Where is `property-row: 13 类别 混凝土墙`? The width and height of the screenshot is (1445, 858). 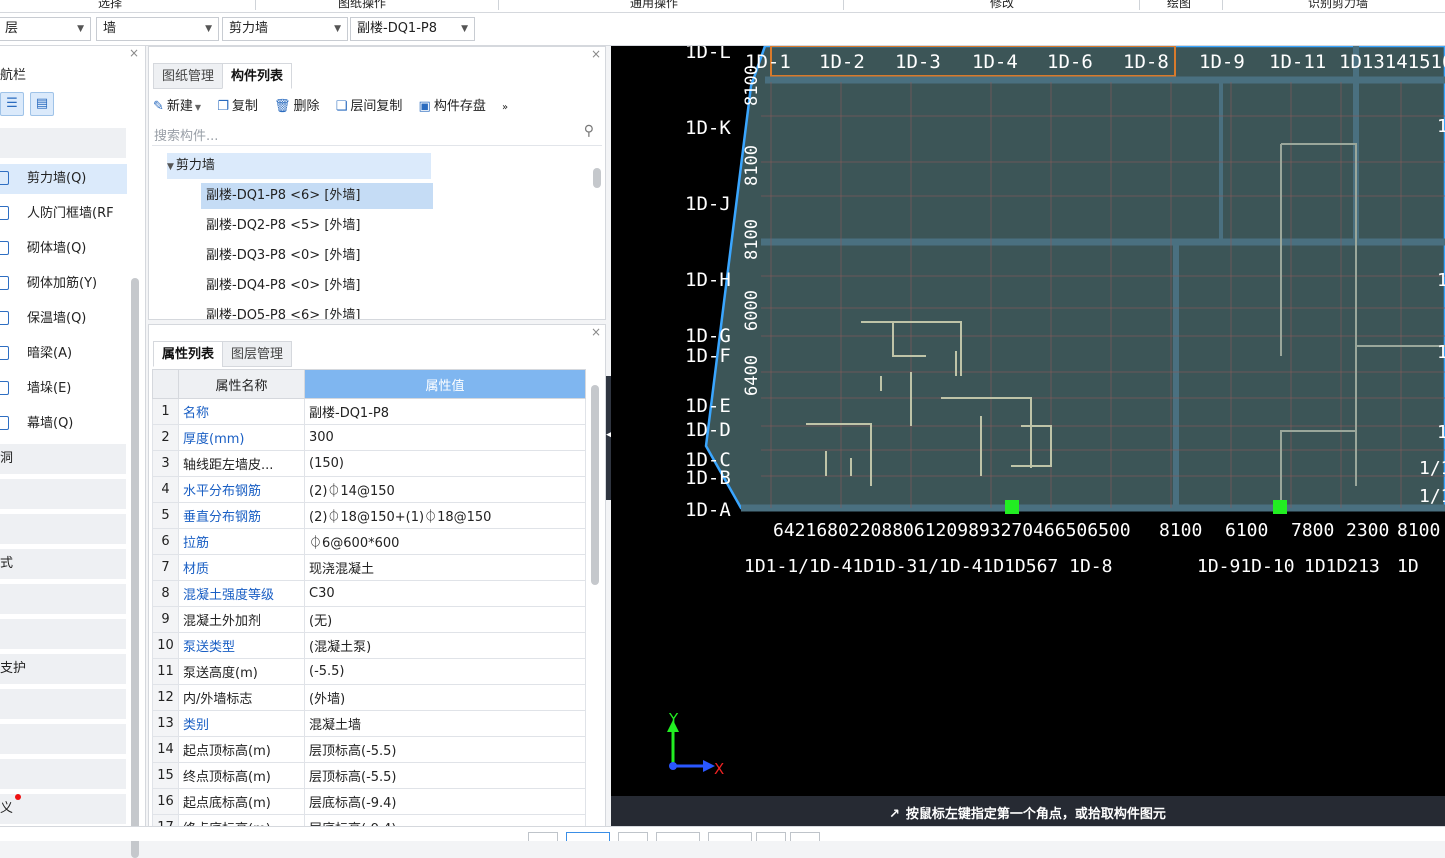 property-row: 13 类别 混凝土墙 is located at coordinates (369, 723).